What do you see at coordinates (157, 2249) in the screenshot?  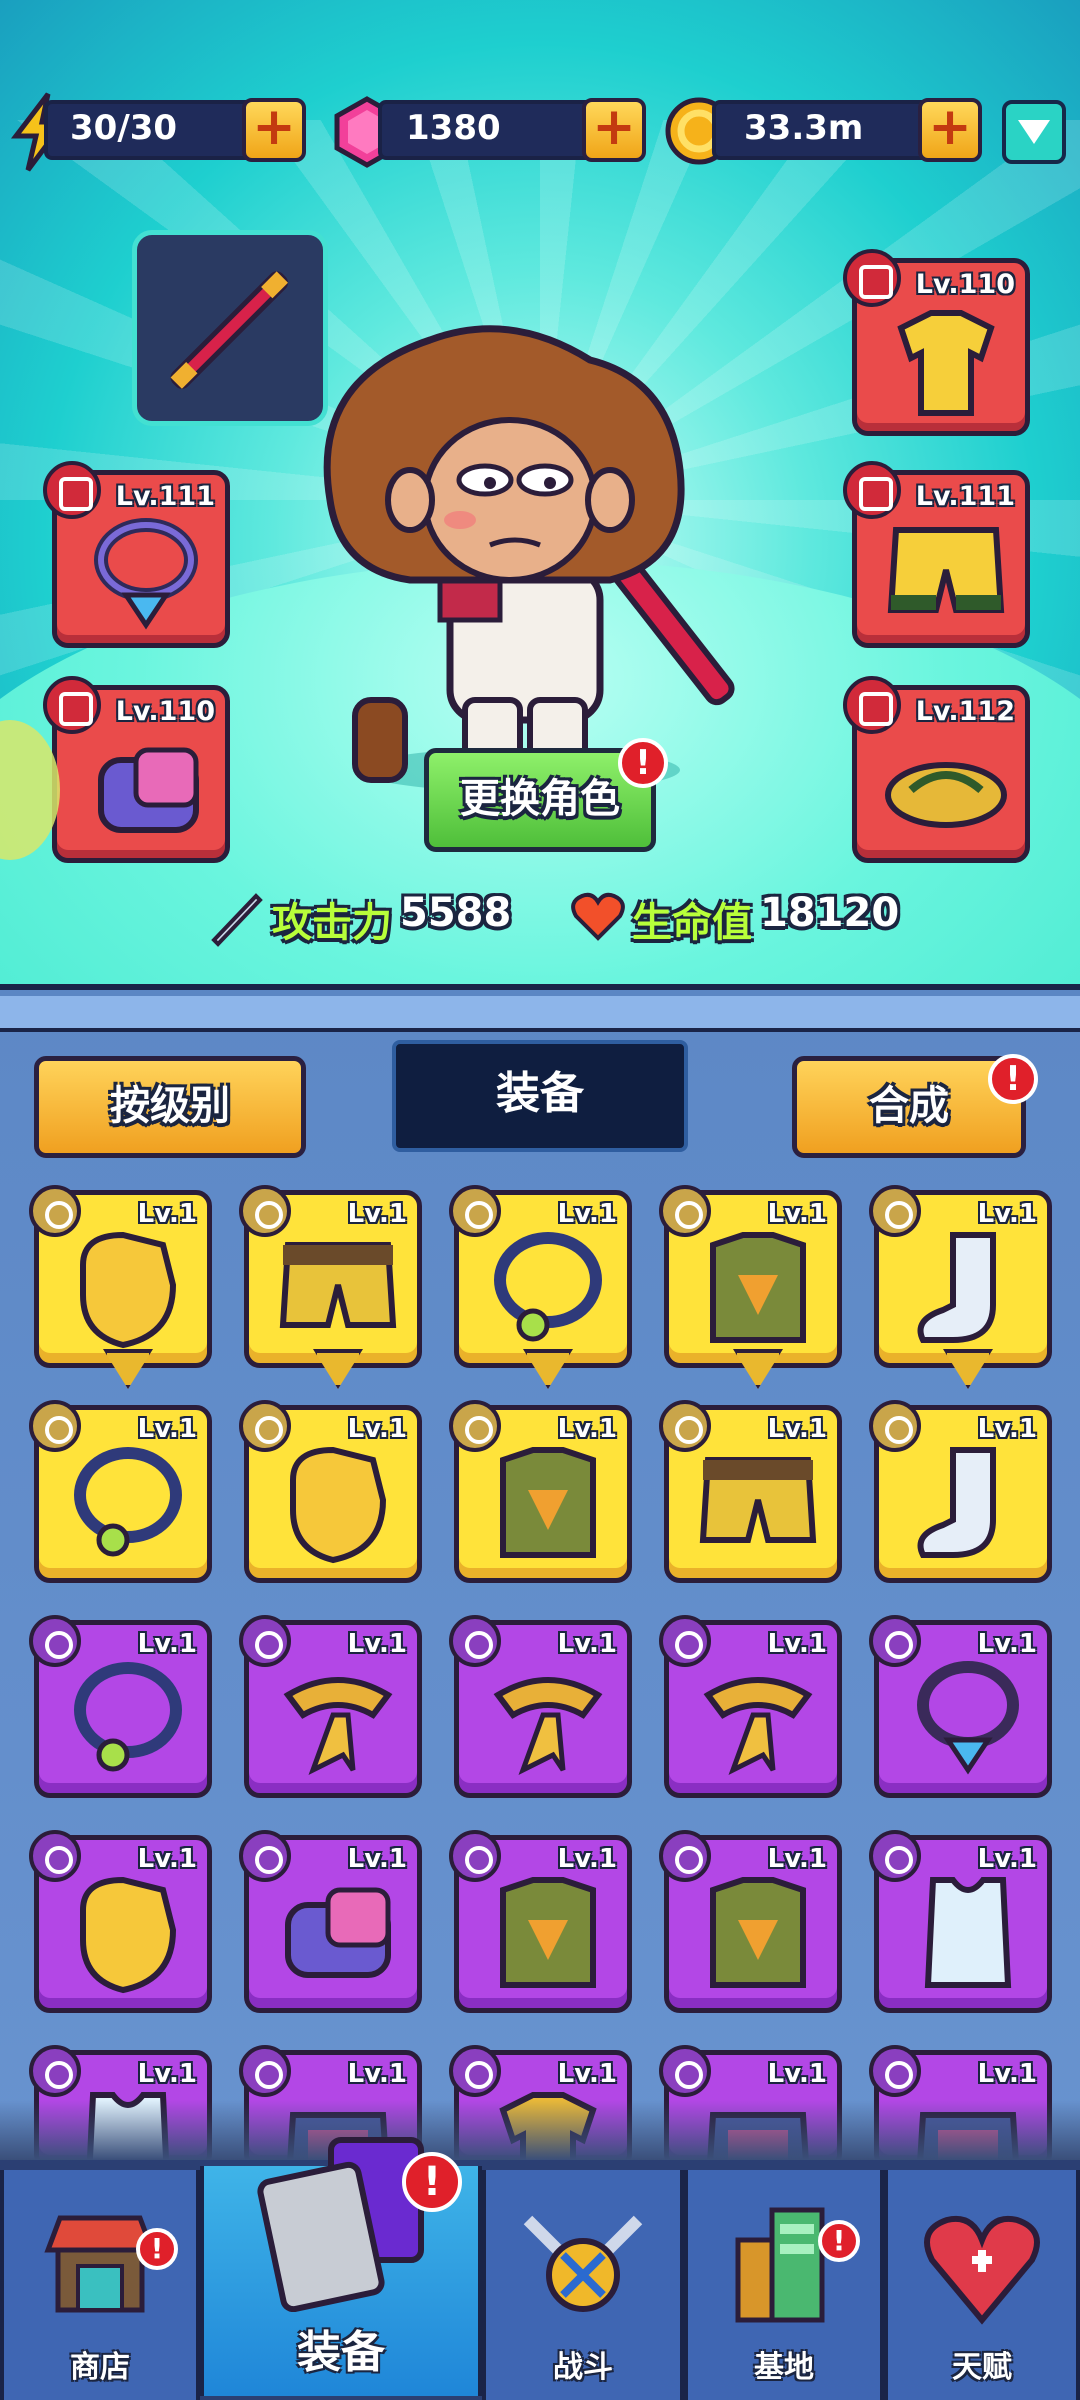 I see `shop-alert-badge: !` at bounding box center [157, 2249].